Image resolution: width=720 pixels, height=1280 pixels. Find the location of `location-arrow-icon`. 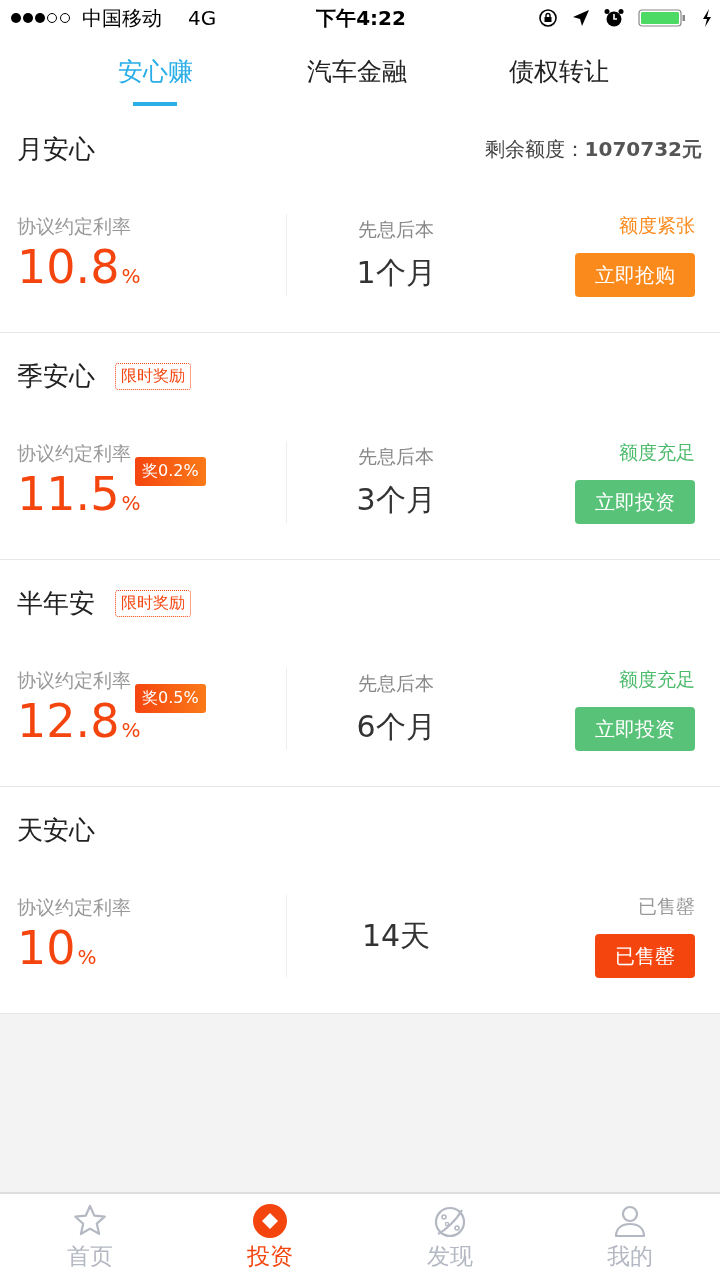

location-arrow-icon is located at coordinates (581, 18).